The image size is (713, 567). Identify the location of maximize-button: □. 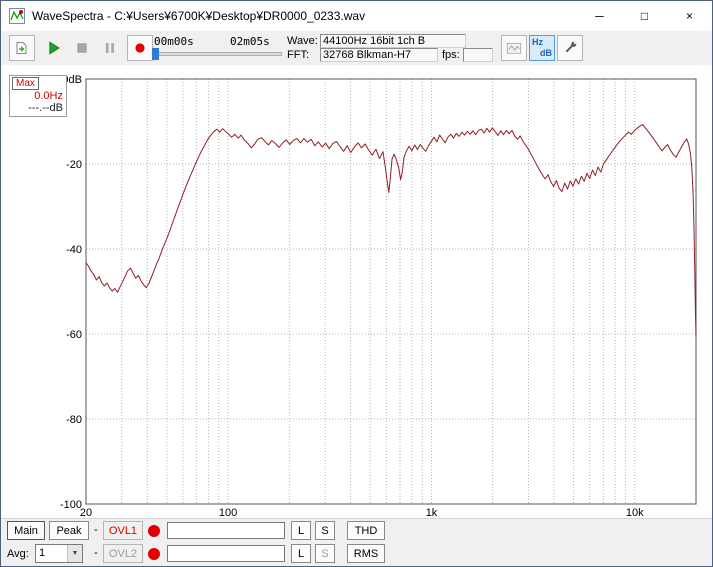
(644, 16).